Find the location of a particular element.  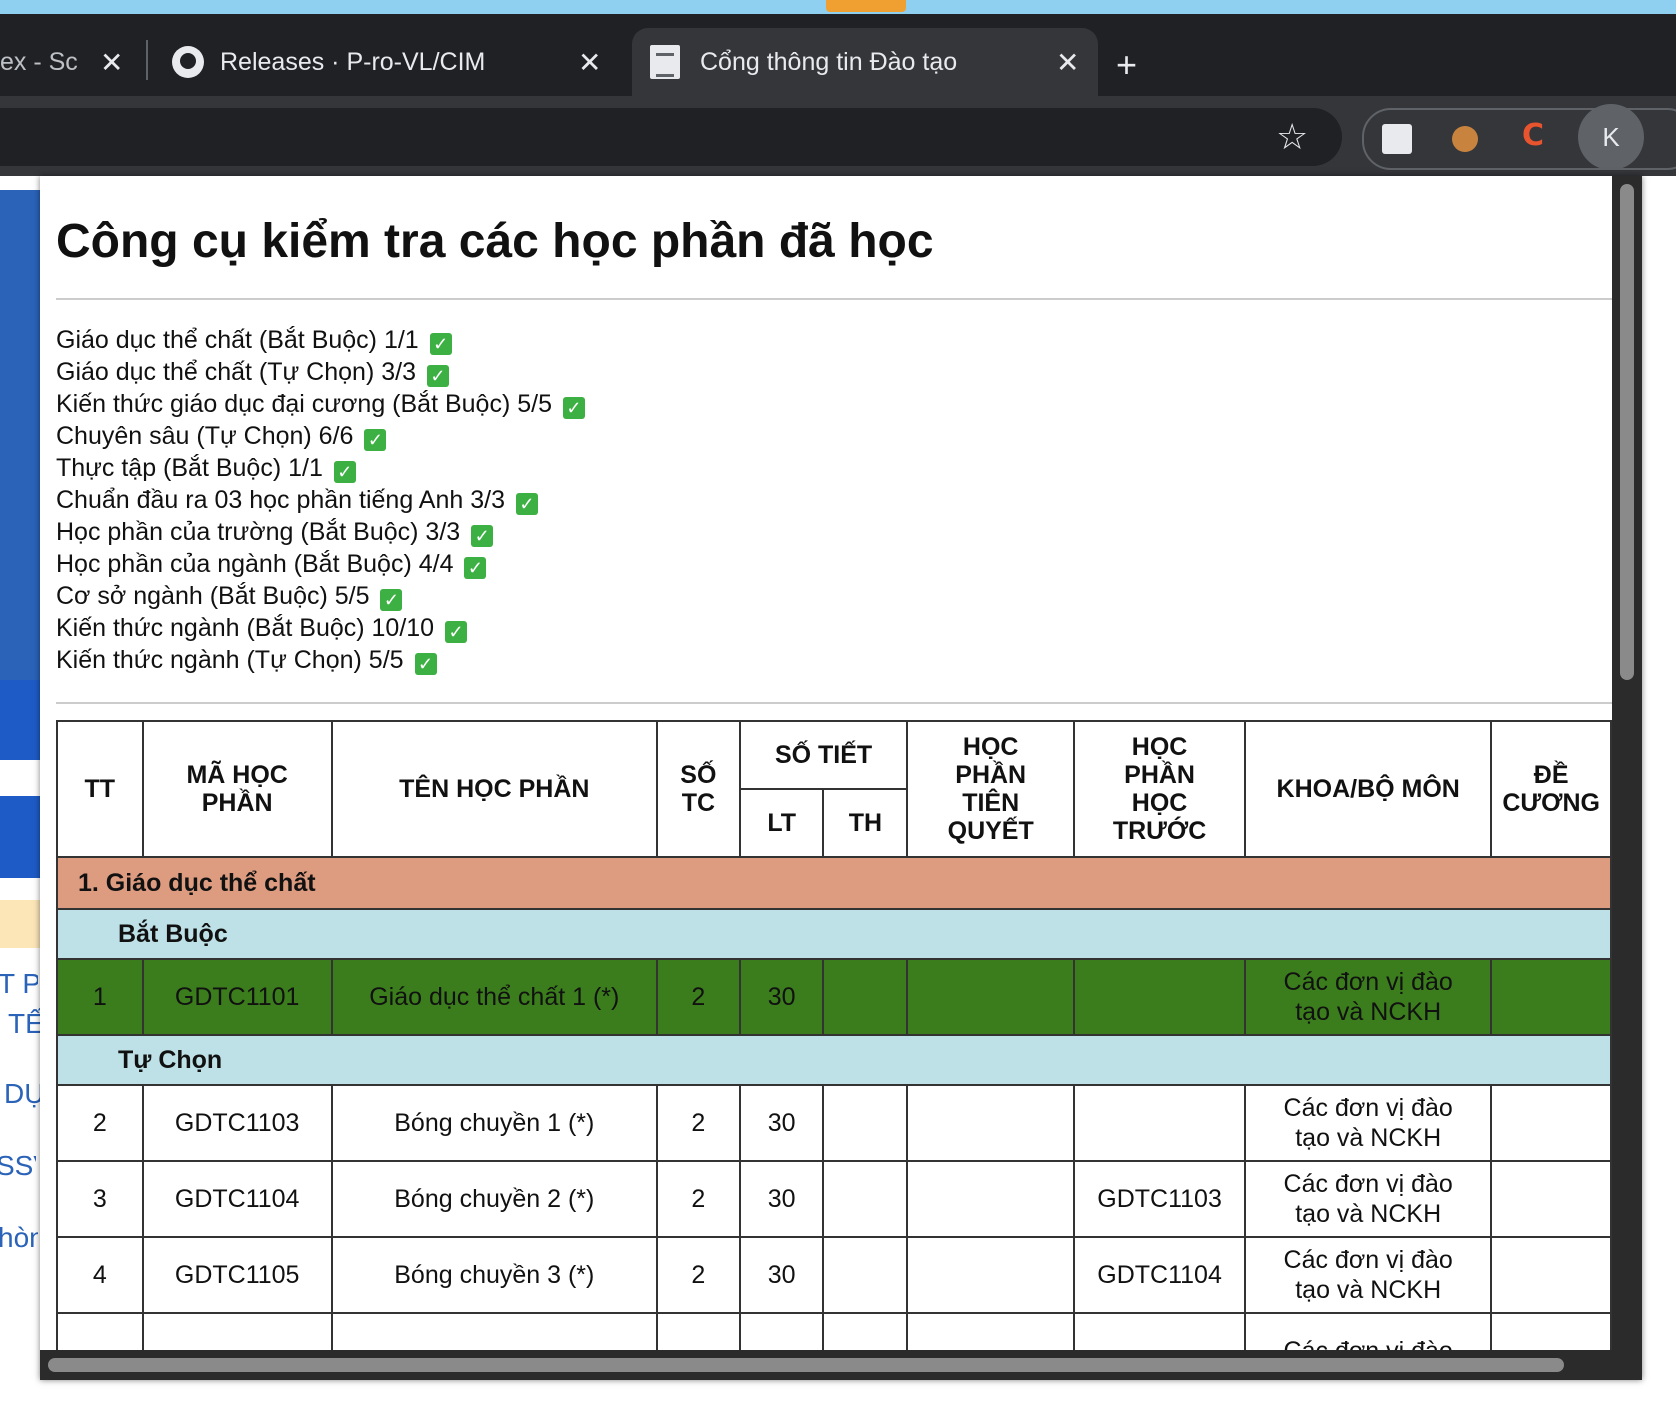

c-extension-icon: C is located at coordinates (1533, 135).